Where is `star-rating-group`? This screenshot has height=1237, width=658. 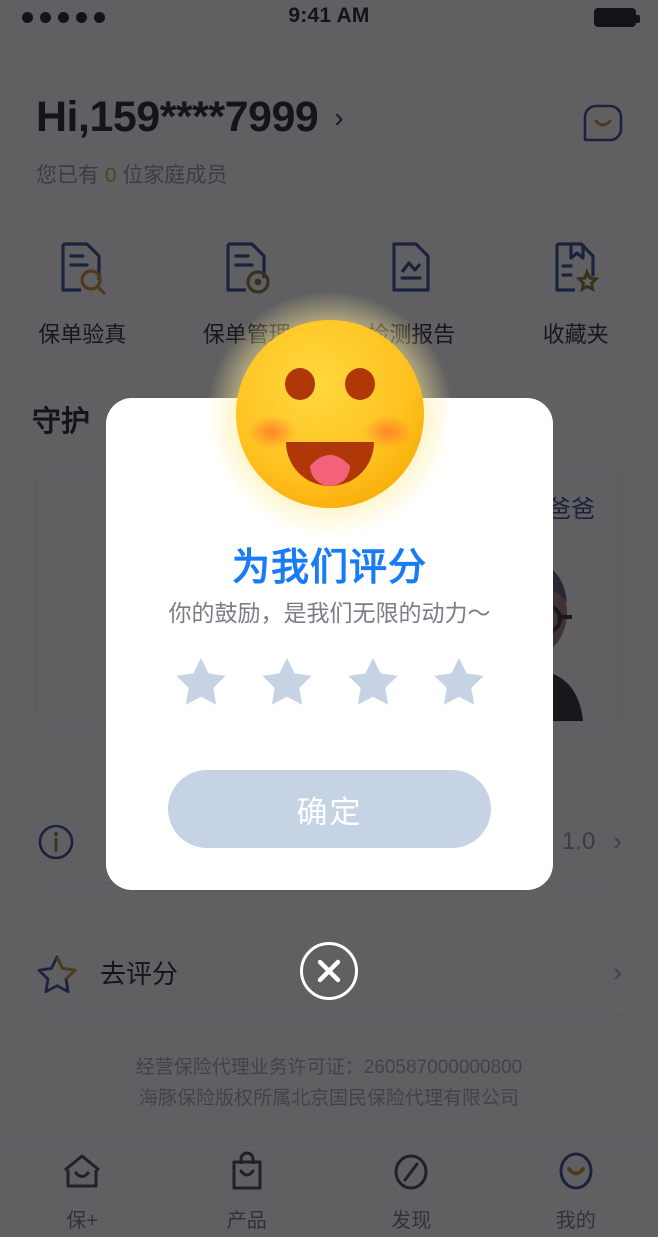
star-rating-group is located at coordinates (329, 683).